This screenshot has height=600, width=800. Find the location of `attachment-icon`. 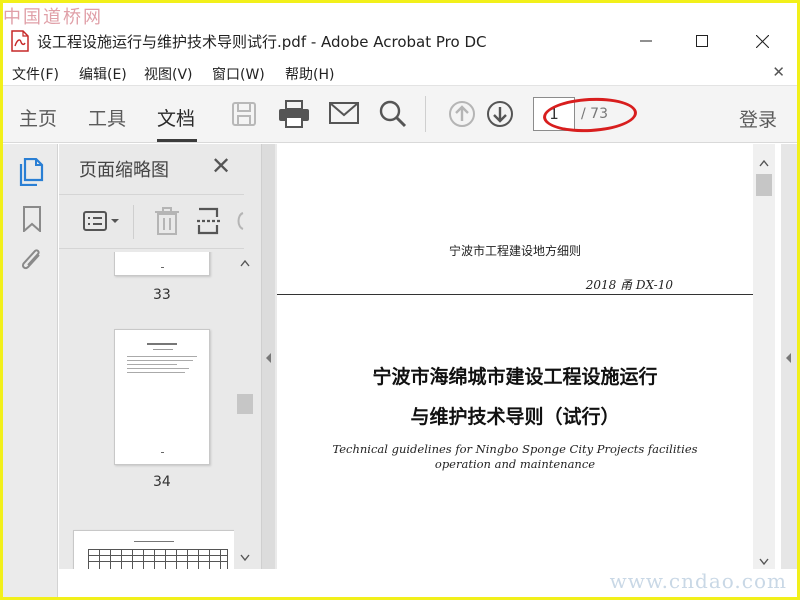

attachment-icon is located at coordinates (32, 261).